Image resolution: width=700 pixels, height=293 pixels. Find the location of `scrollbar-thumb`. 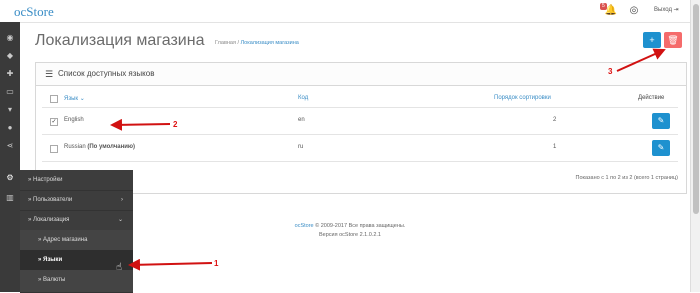

scrollbar-thumb is located at coordinates (696, 109).